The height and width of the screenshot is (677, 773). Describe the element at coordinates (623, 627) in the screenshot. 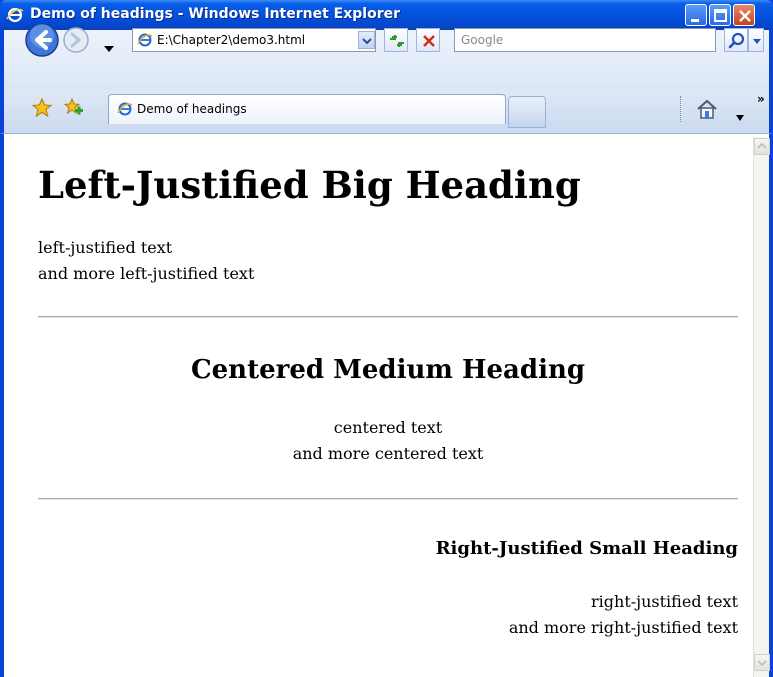

I see `right-text-line-2: and more right-justified text` at that location.